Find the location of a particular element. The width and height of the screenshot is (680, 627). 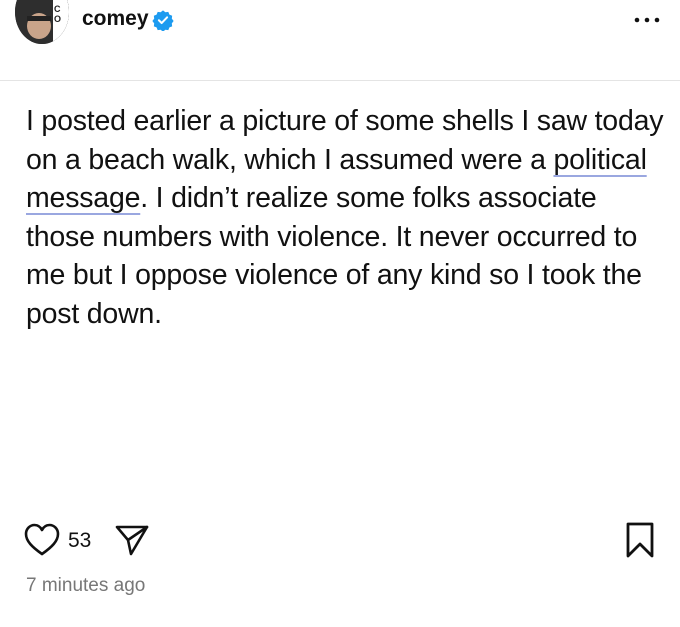

send-icon is located at coordinates (132, 540).